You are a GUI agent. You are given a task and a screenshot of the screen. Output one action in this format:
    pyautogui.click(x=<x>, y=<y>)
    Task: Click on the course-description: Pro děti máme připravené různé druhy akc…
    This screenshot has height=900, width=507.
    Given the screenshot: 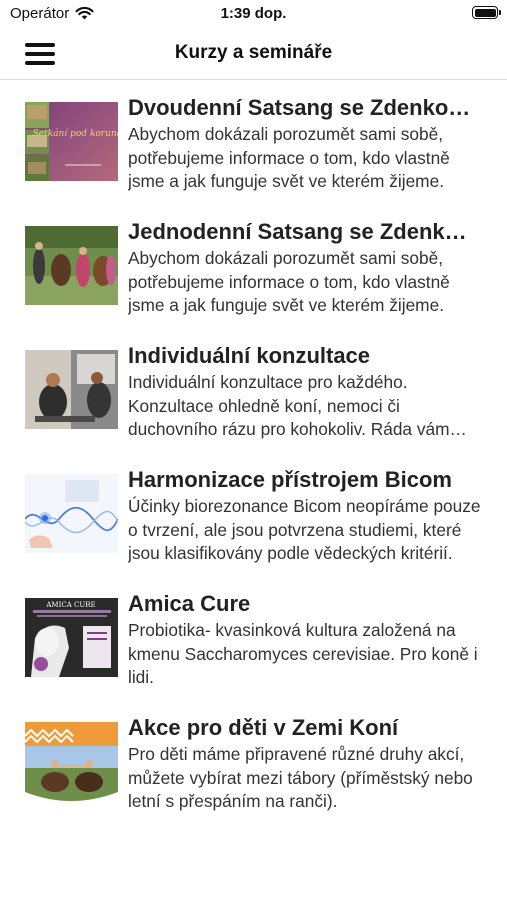 What is the action you would take?
    pyautogui.click(x=300, y=777)
    